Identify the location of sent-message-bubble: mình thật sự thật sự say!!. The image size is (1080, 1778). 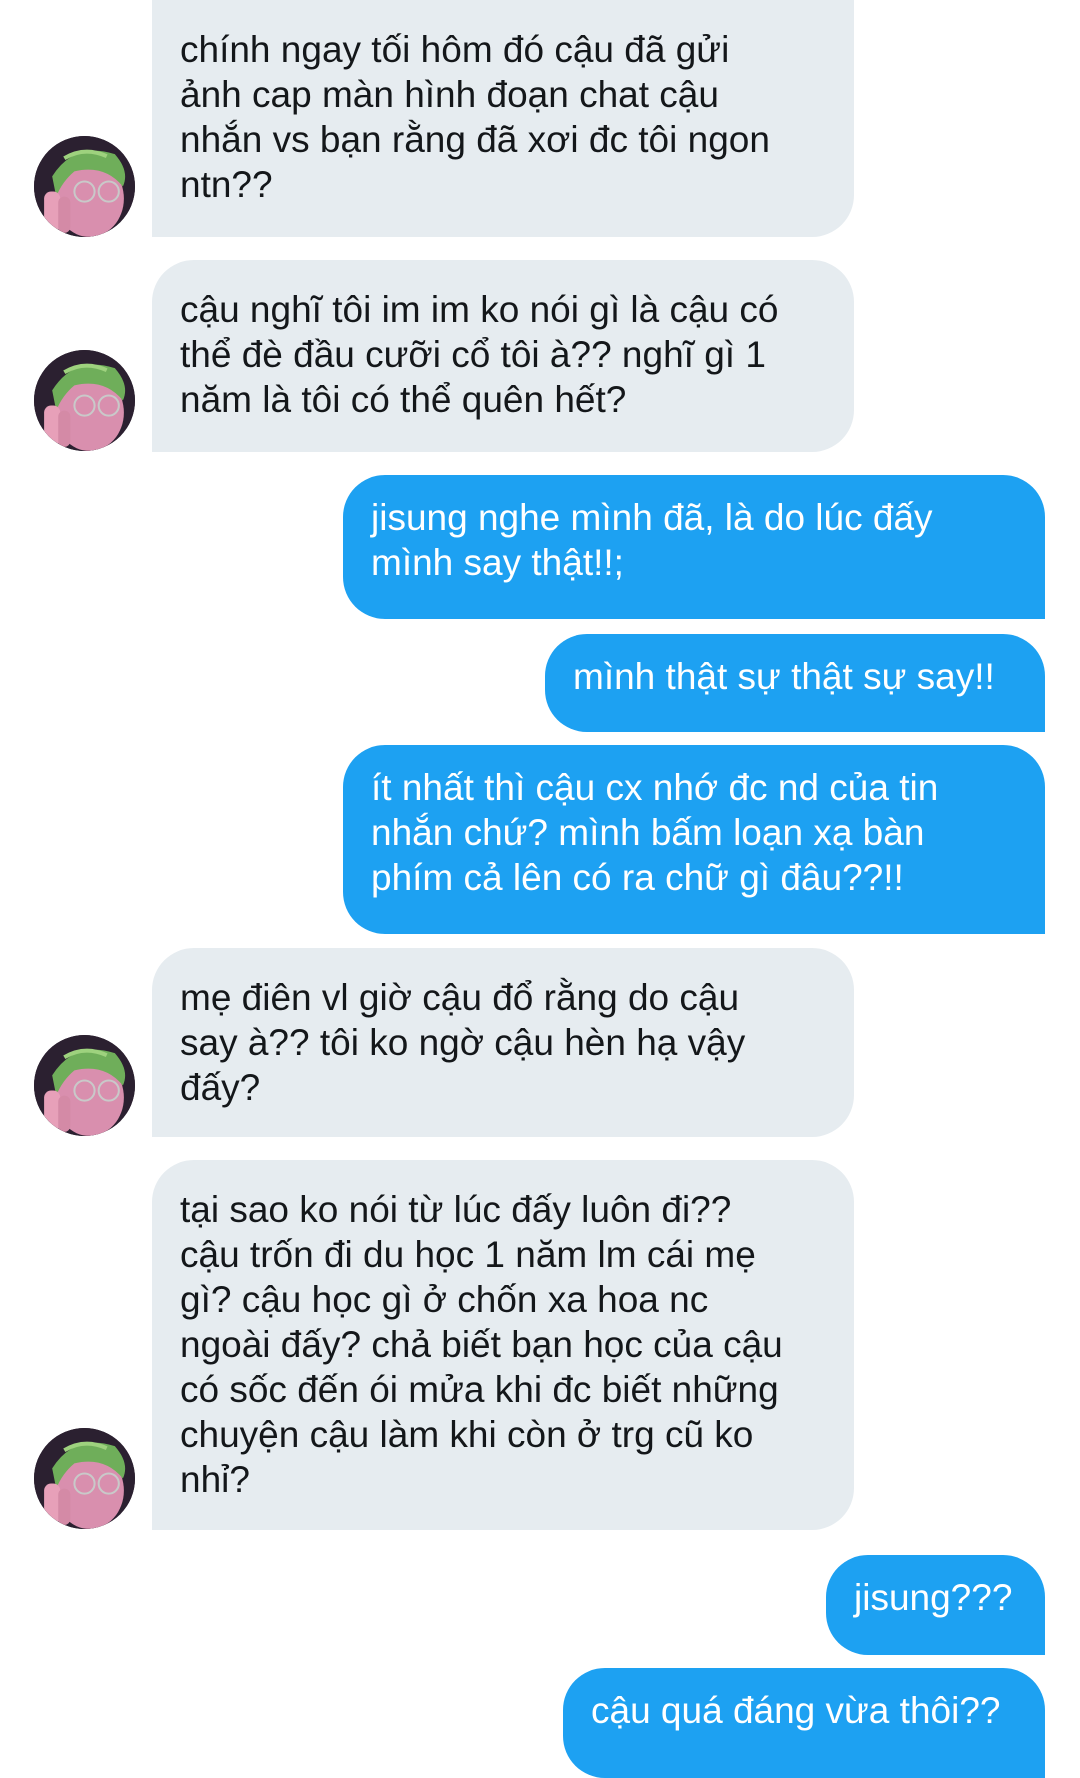
(795, 683).